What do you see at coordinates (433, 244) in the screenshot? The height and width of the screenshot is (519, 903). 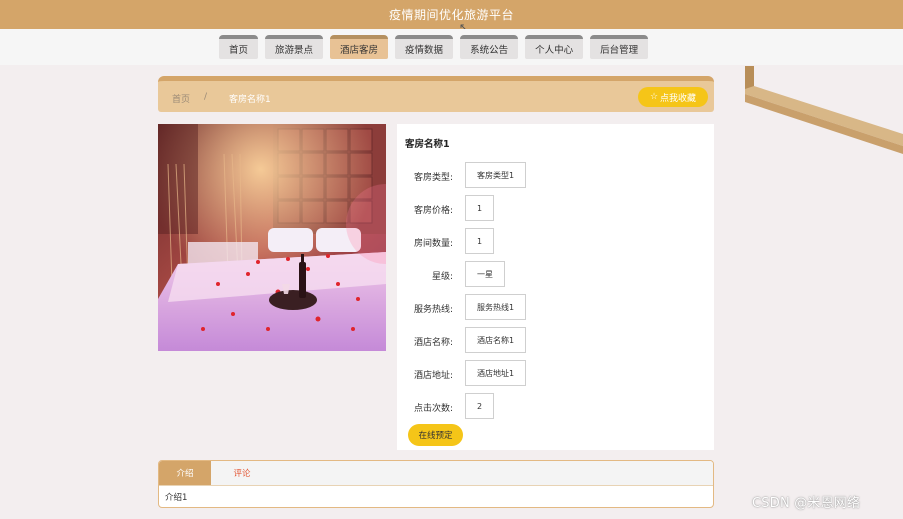 I see `field-label: 房间数量:` at bounding box center [433, 244].